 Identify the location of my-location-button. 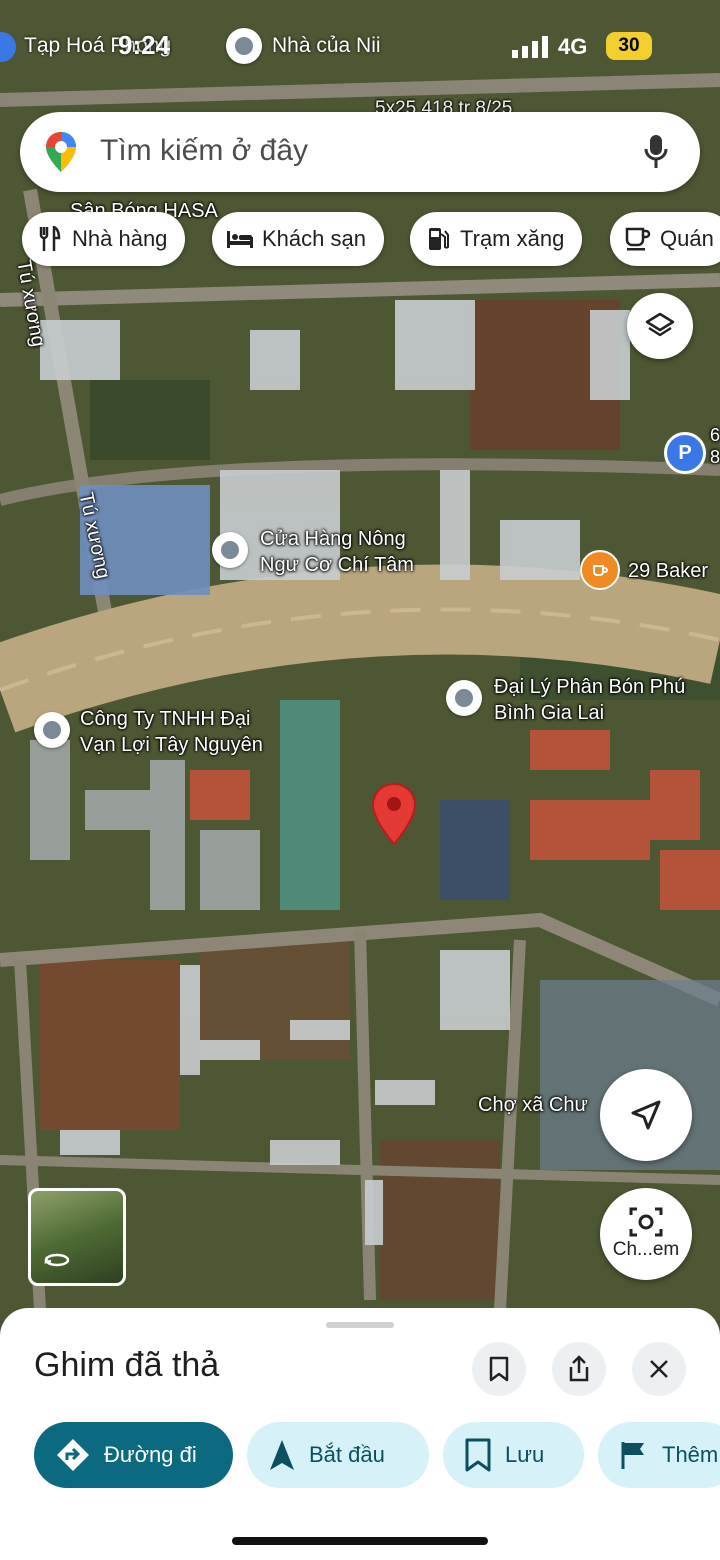
(646, 1115).